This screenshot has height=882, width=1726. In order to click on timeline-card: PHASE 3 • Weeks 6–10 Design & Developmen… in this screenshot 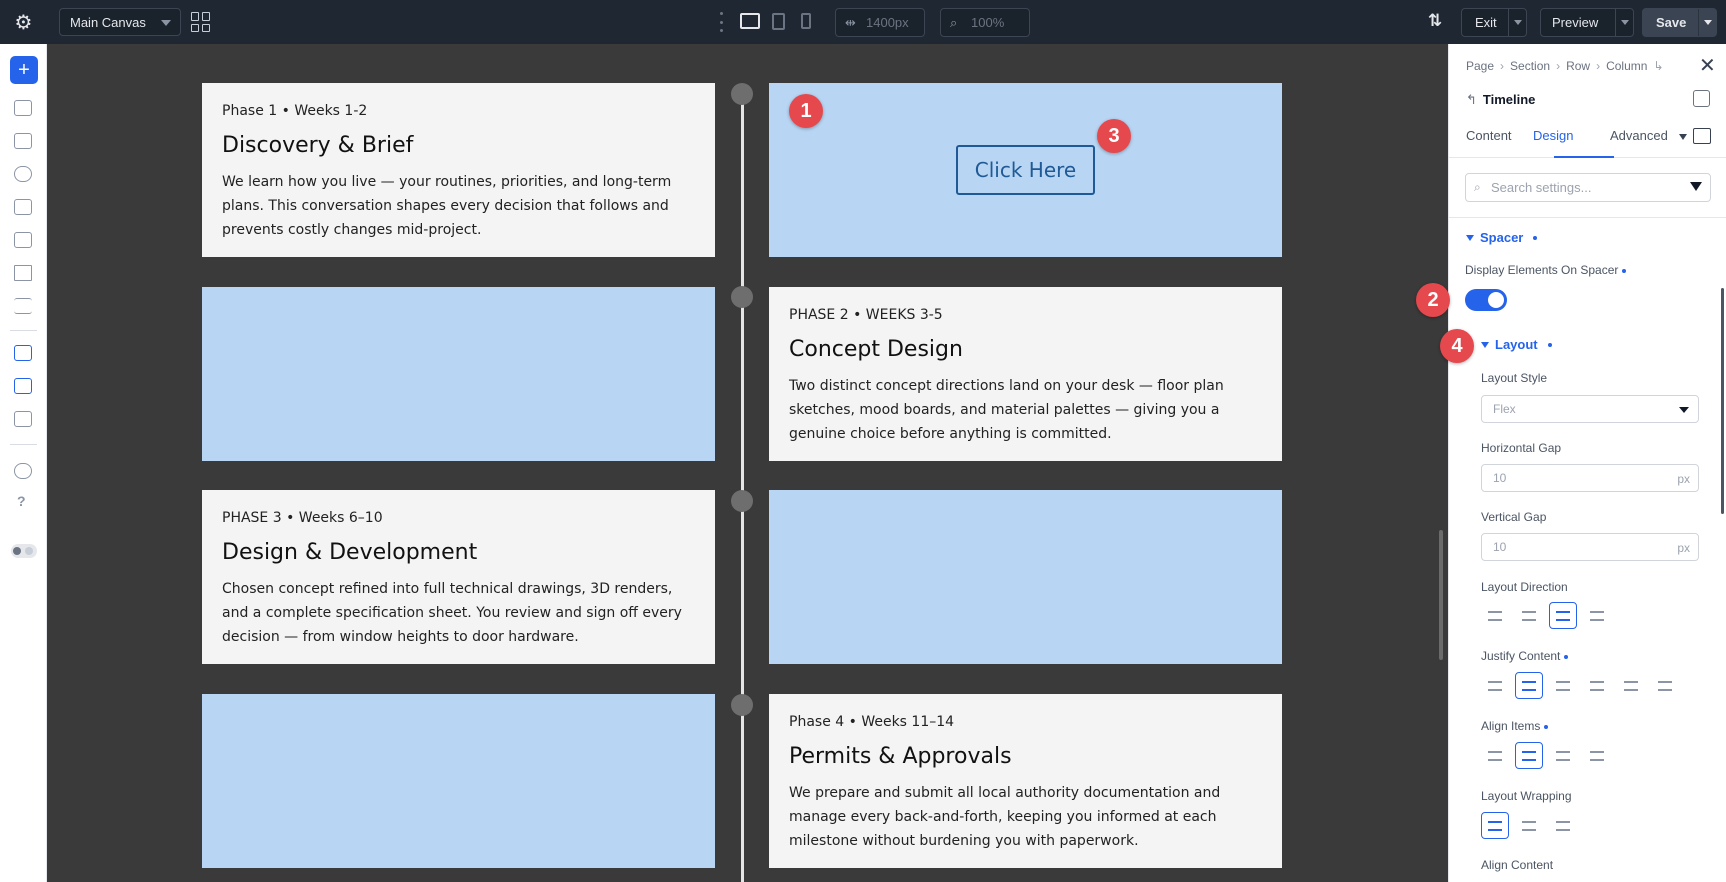, I will do `click(458, 577)`.